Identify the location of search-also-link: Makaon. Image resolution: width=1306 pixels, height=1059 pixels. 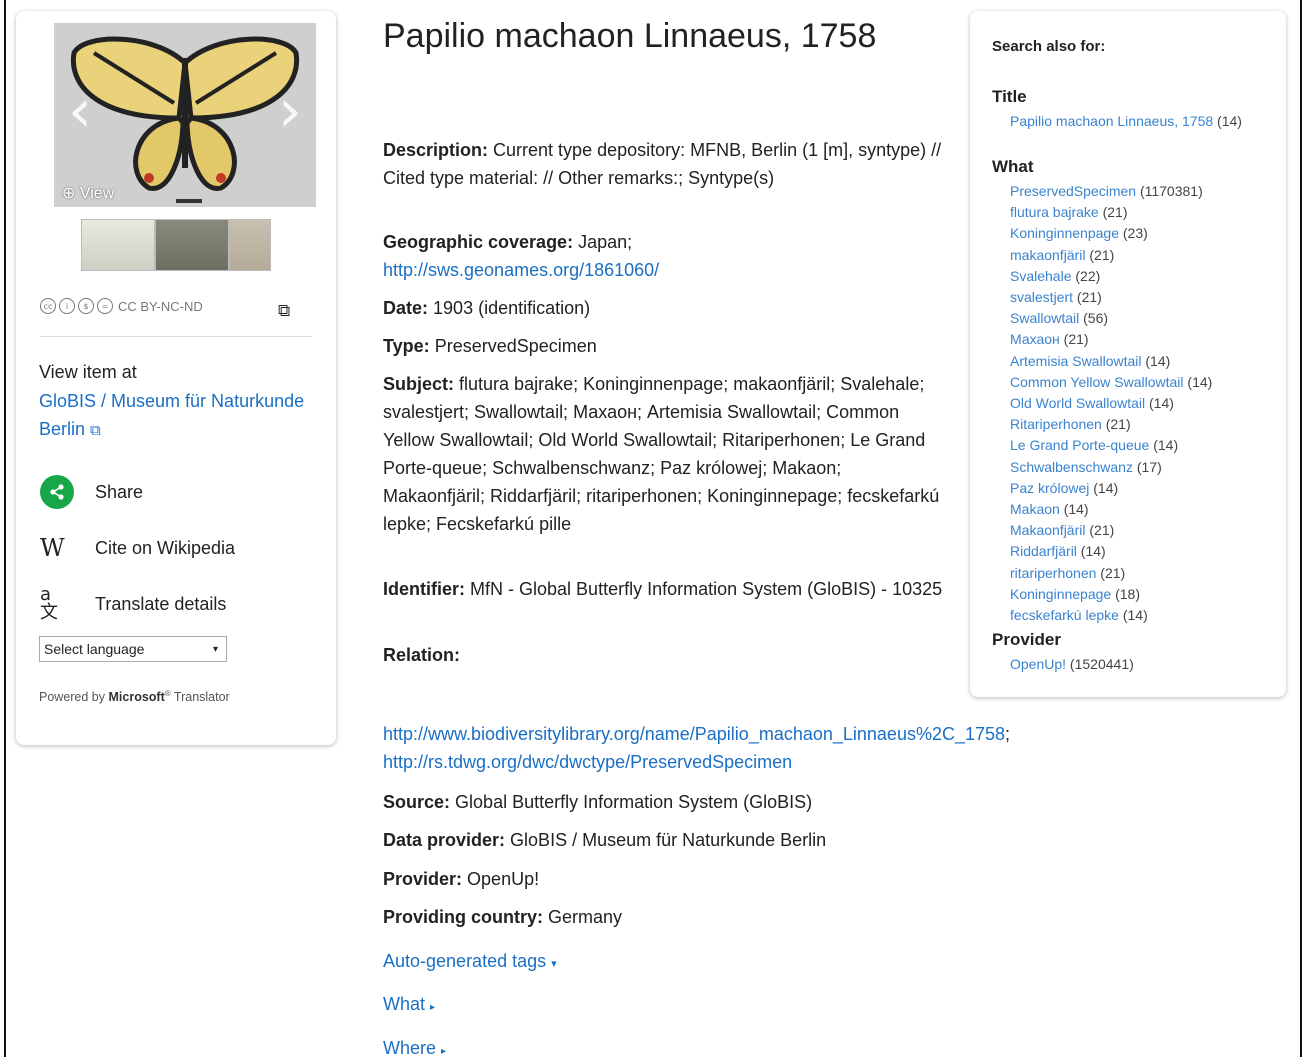
(1035, 509).